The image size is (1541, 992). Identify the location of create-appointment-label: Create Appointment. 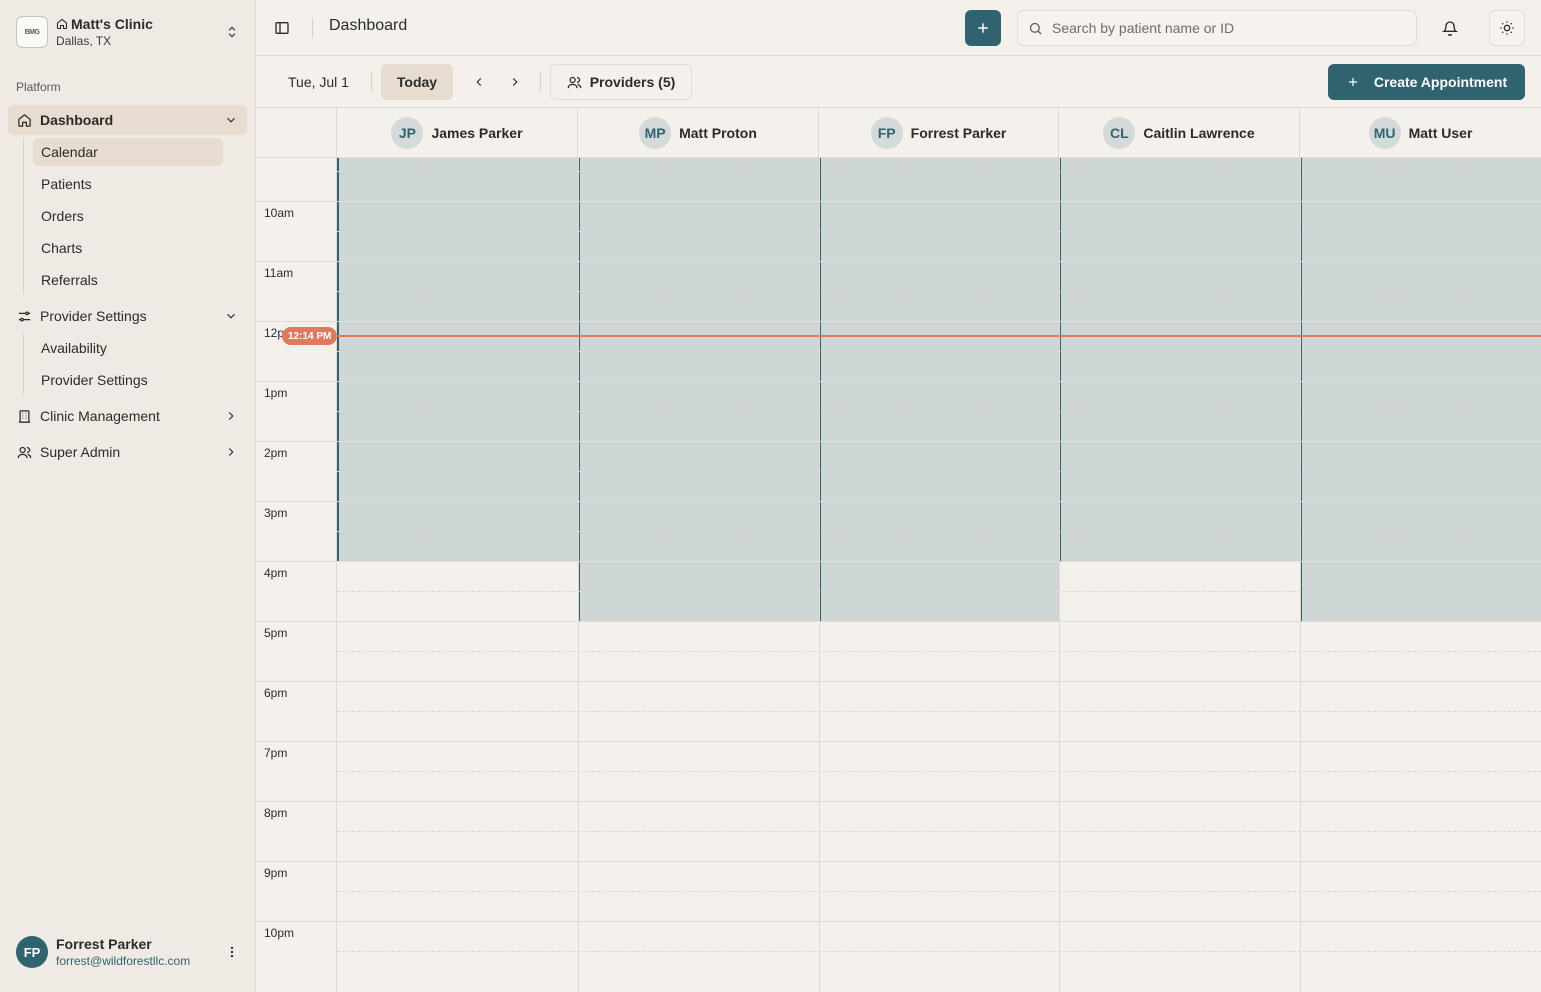
(1440, 82).